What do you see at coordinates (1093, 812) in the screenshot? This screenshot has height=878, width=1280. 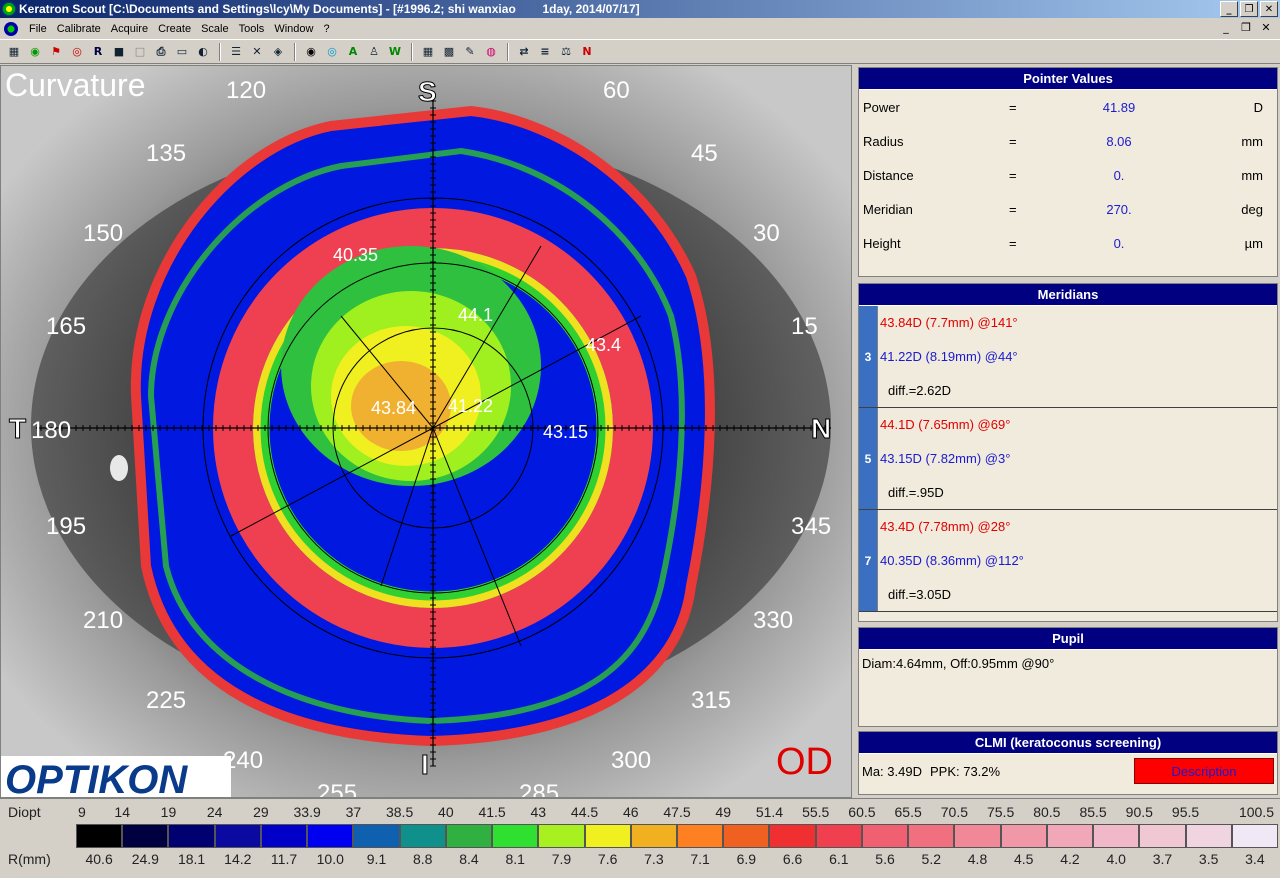 I see `diopt-value: 85.5` at bounding box center [1093, 812].